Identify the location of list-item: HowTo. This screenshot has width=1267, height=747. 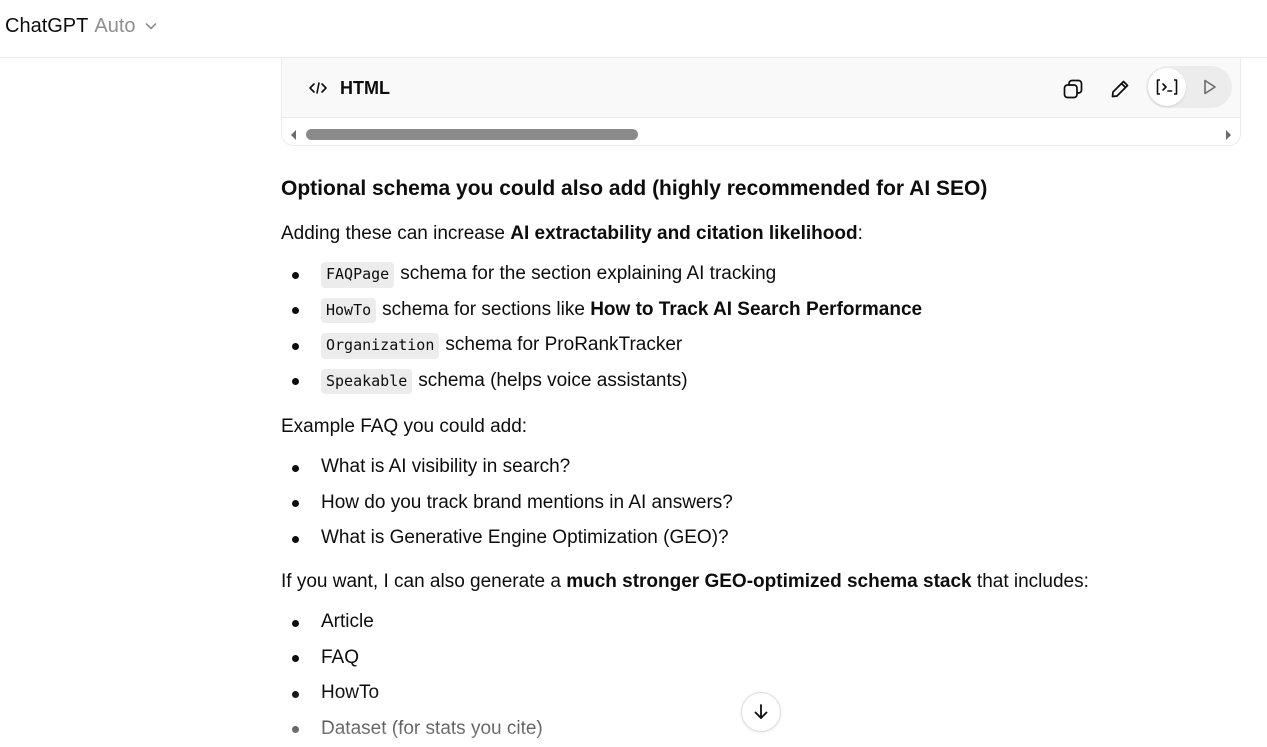
(412, 694).